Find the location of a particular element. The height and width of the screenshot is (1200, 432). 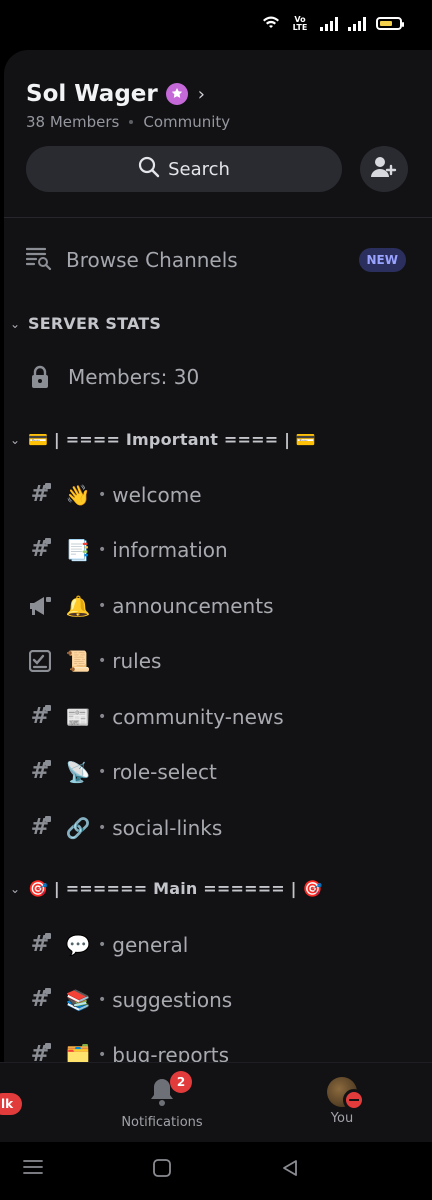

member-count: 38 Members is located at coordinates (73, 122).